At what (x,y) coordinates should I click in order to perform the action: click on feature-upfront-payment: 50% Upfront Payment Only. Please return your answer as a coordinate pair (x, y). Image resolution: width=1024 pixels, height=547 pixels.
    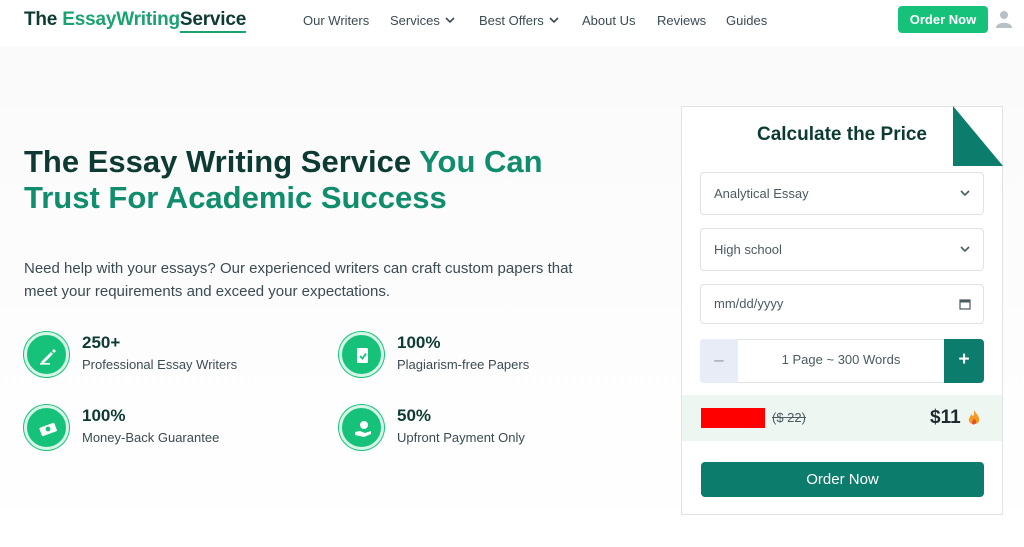
    Looking at the image, I should click on (479, 429).